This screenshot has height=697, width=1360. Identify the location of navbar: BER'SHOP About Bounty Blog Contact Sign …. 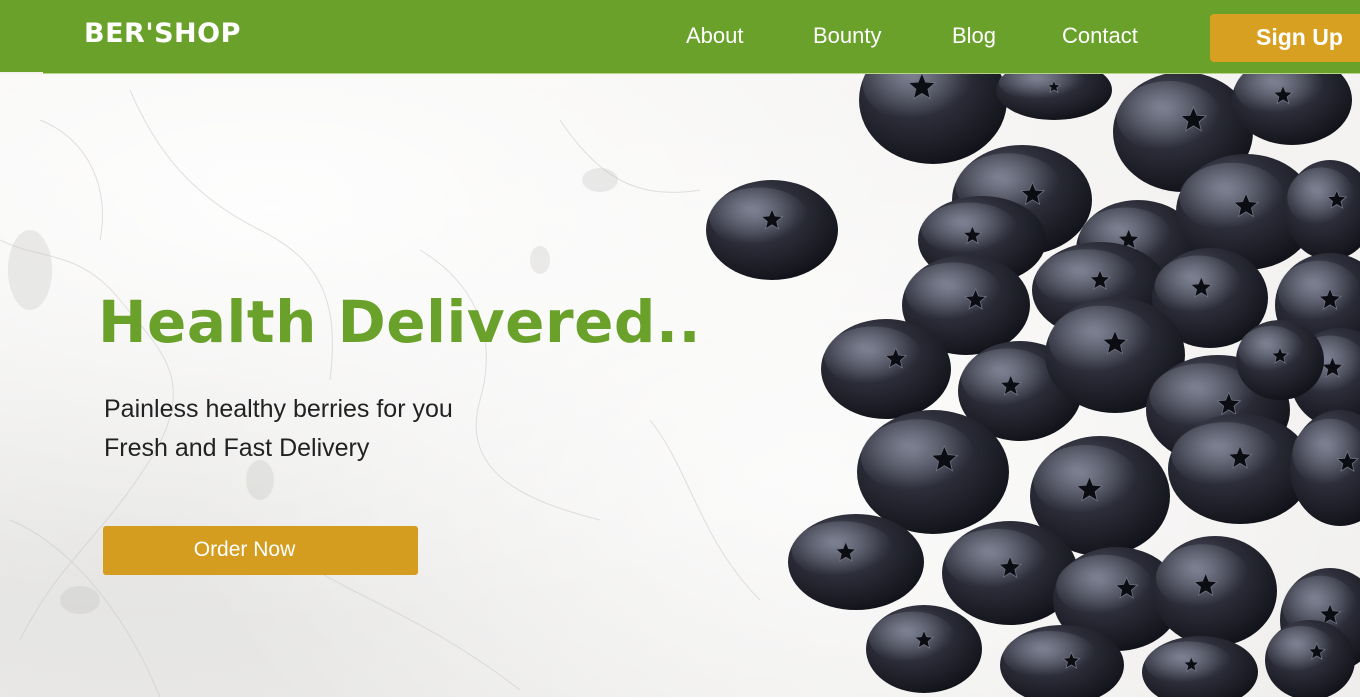
(680, 37).